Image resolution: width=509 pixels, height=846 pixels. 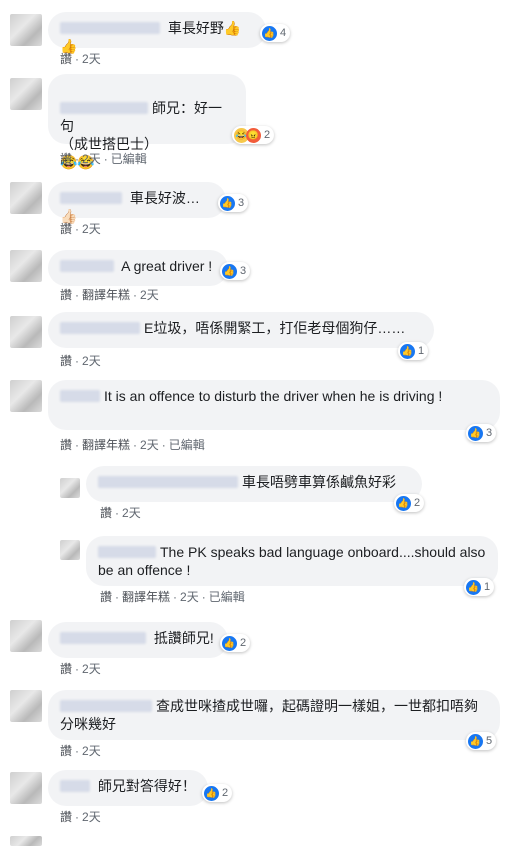 What do you see at coordinates (167, 266) in the screenshot?
I see `comment-text: A great driver !` at bounding box center [167, 266].